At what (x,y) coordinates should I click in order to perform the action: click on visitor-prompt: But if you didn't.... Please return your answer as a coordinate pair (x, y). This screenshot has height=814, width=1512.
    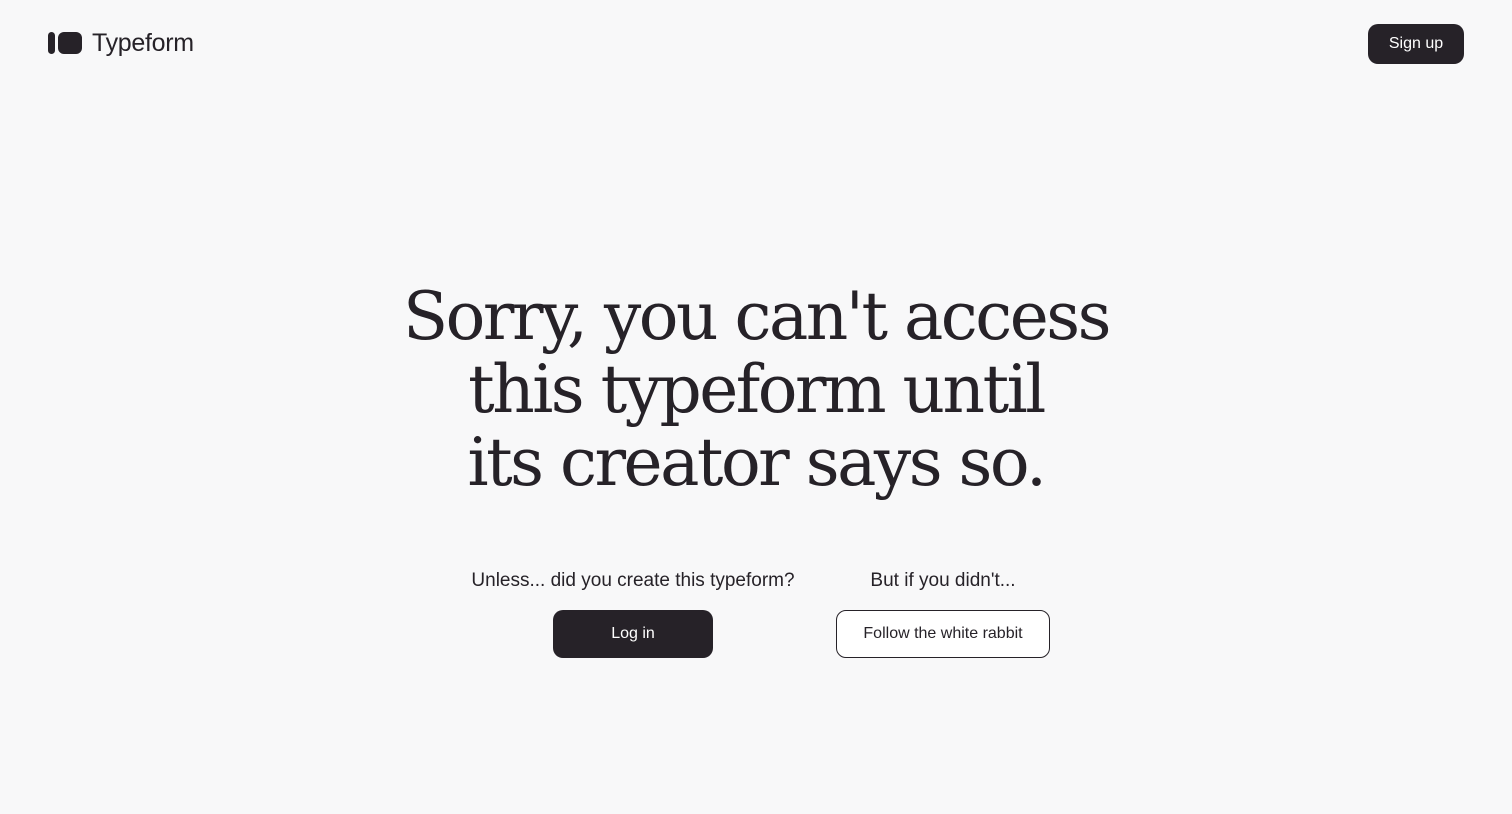
    Looking at the image, I should click on (943, 580).